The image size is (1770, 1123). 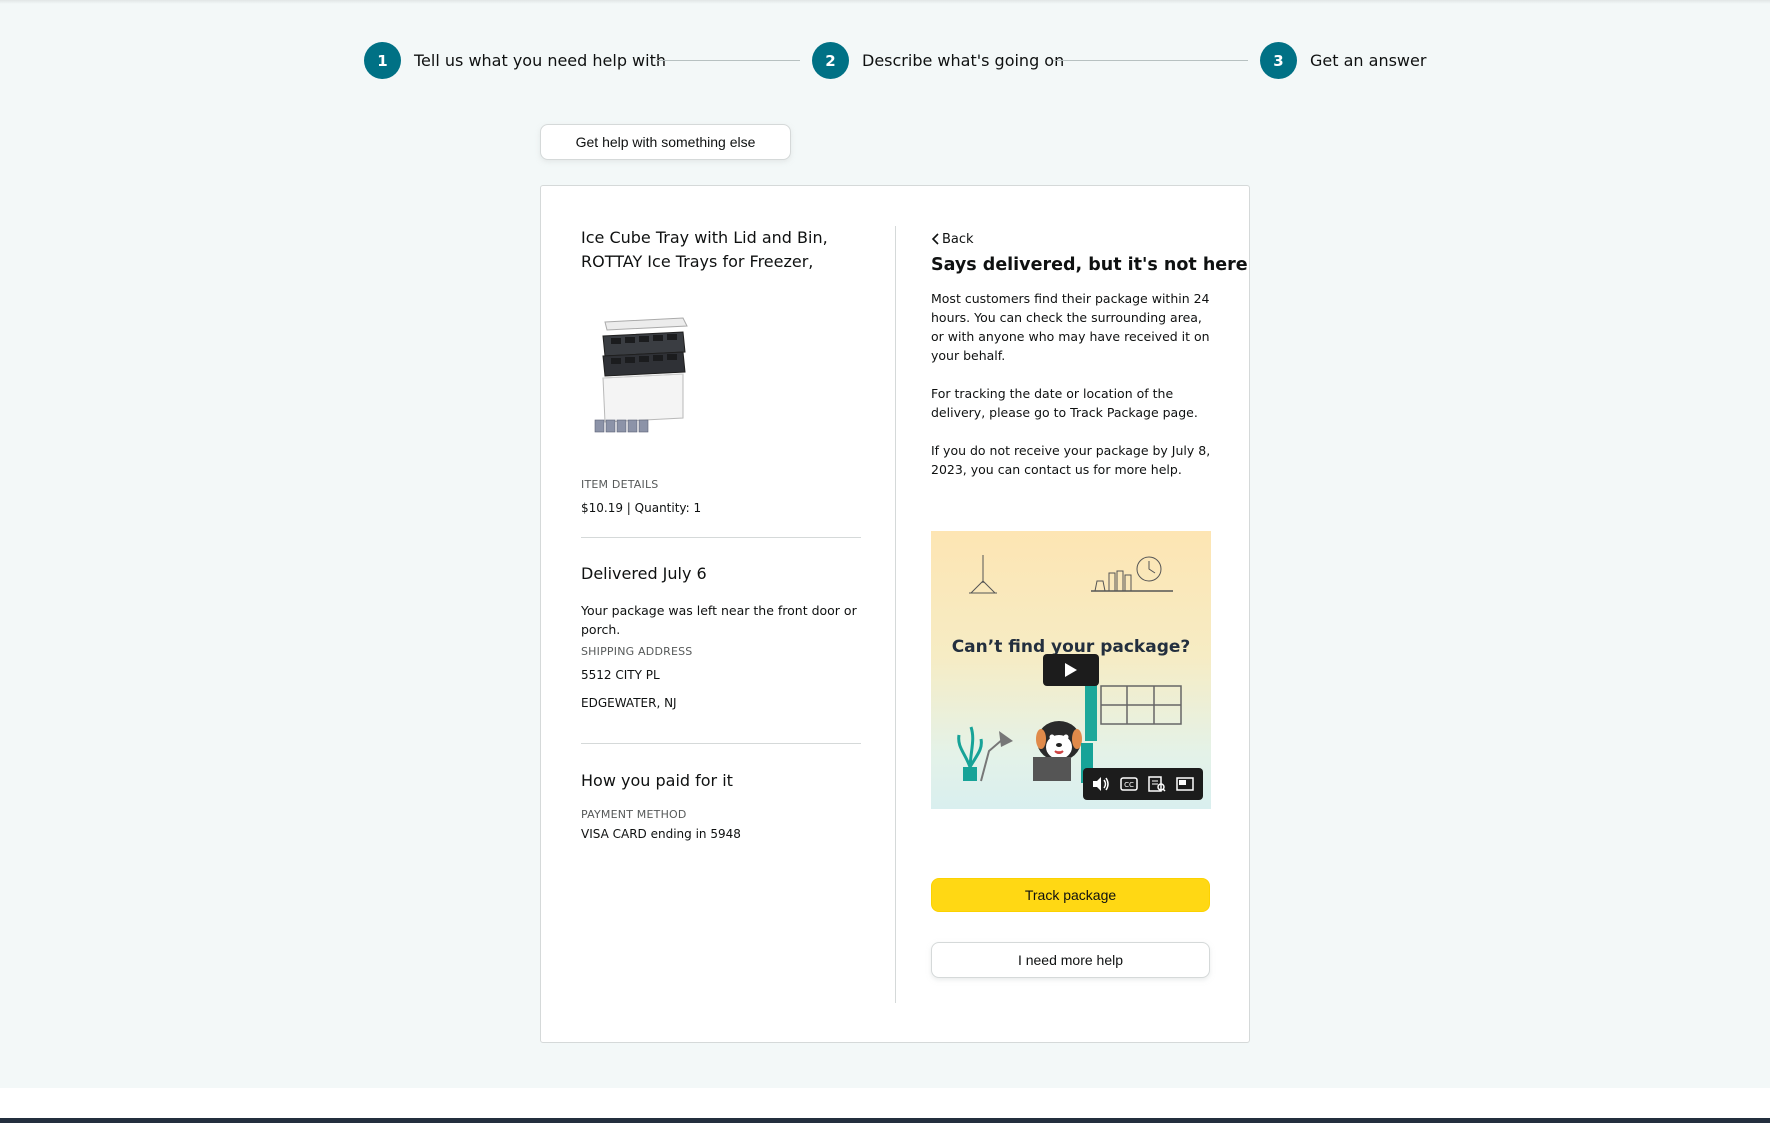 What do you see at coordinates (1070, 895) in the screenshot?
I see `track-package-button: Track package` at bounding box center [1070, 895].